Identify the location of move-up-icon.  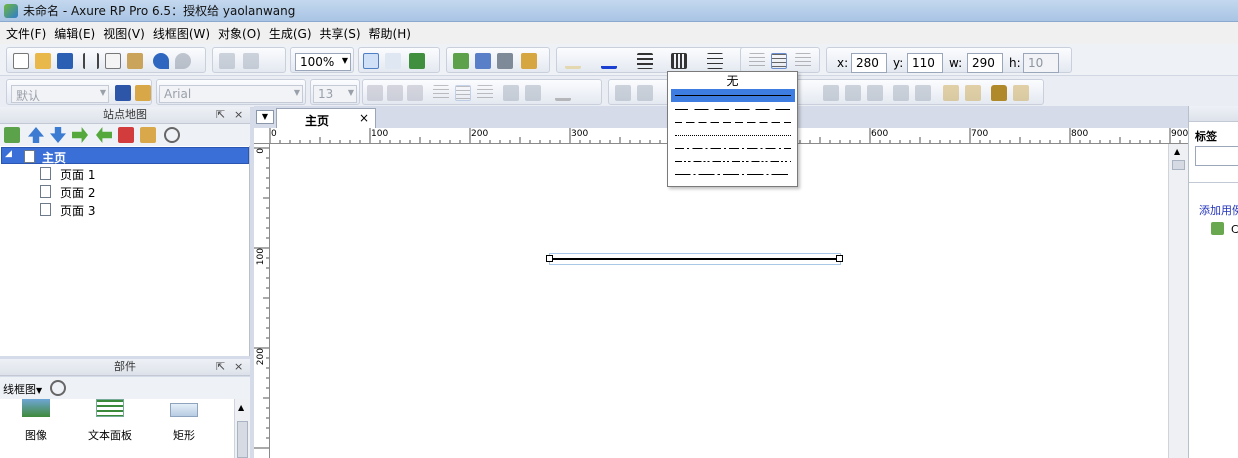
(36, 135).